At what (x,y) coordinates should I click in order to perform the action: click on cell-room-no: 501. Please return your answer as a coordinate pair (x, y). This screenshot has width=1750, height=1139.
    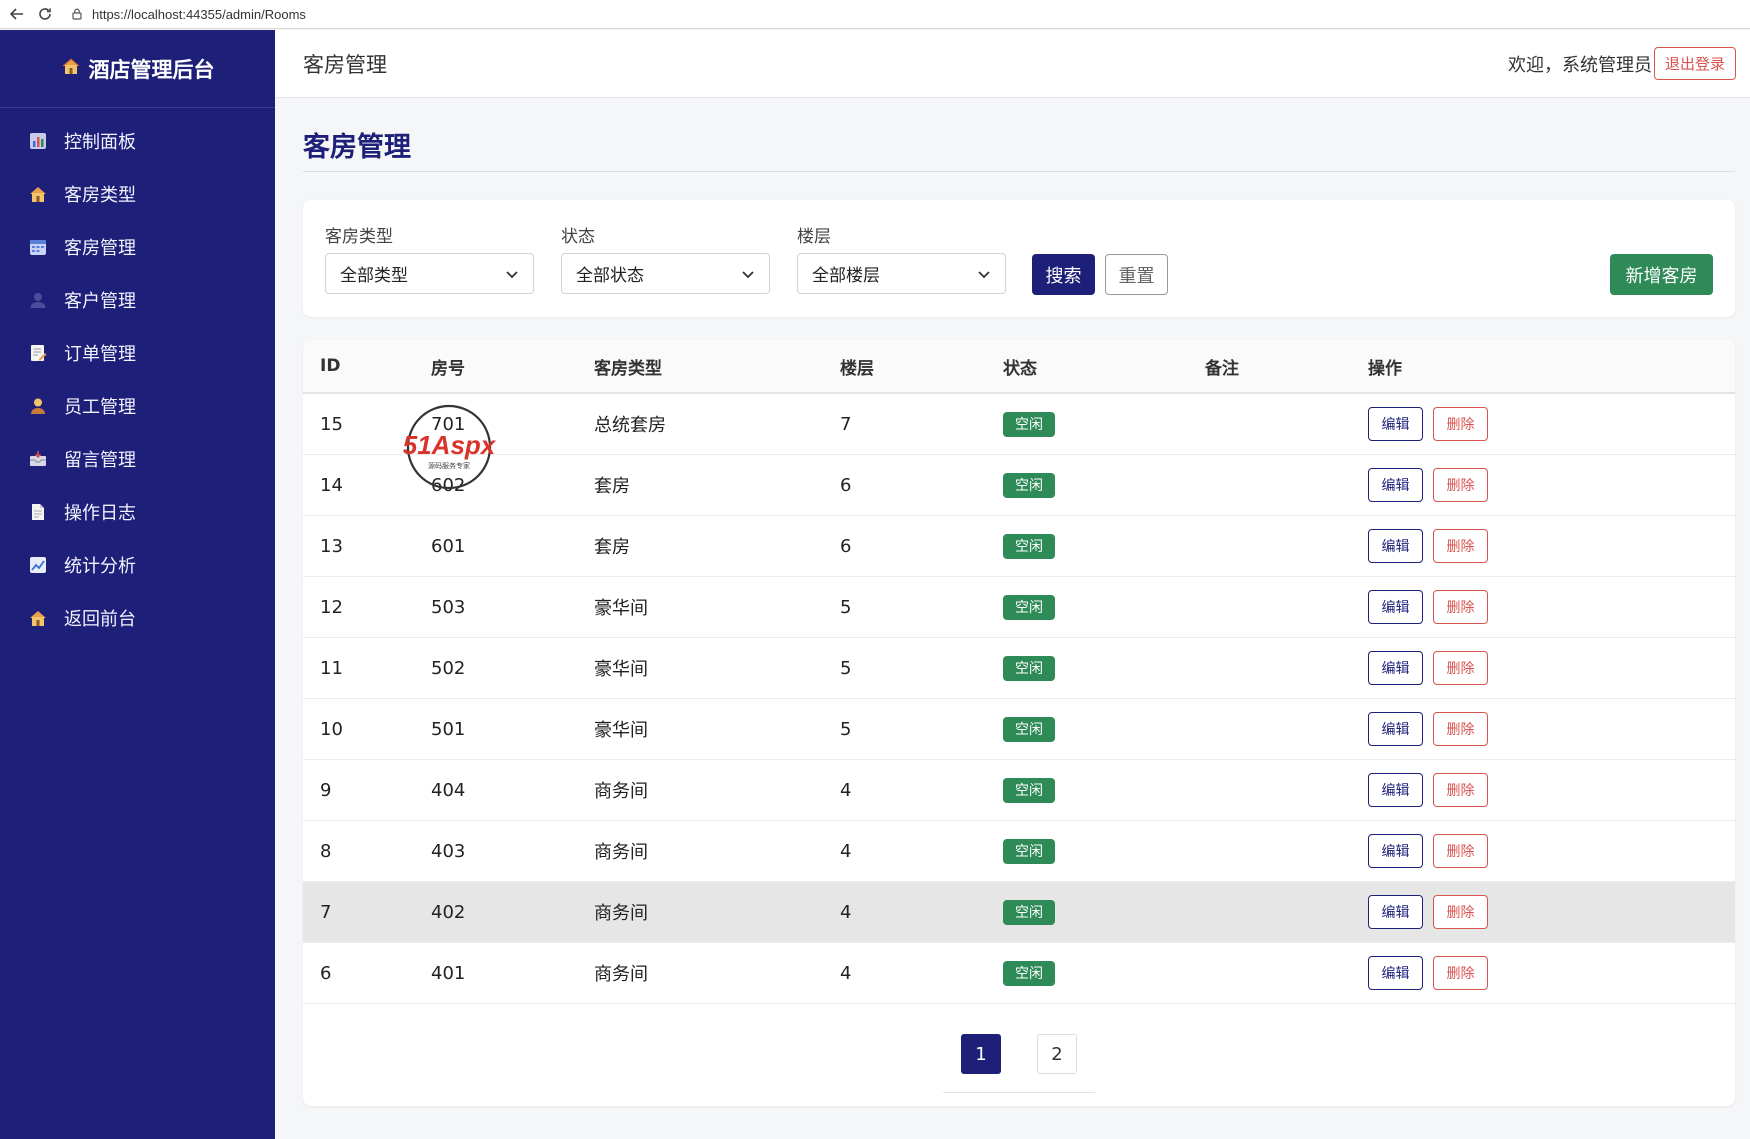
    Looking at the image, I should click on (448, 729).